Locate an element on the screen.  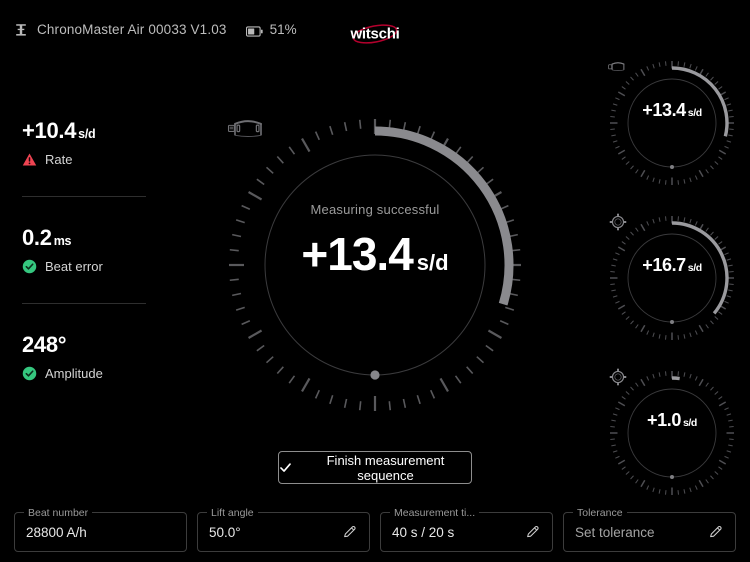
stat-beat-error-value: 0.2 ms is located at coordinates (84, 238).